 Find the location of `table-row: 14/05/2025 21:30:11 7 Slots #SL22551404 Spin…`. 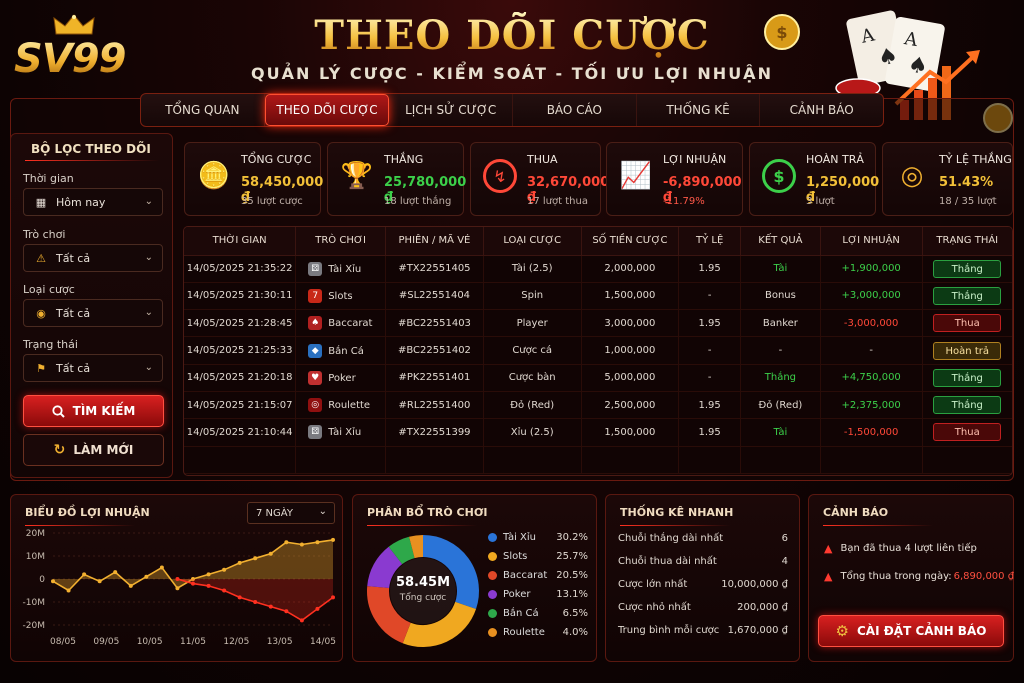

table-row: 14/05/2025 21:30:11 7 Slots #SL22551404 Spin… is located at coordinates (598, 296).